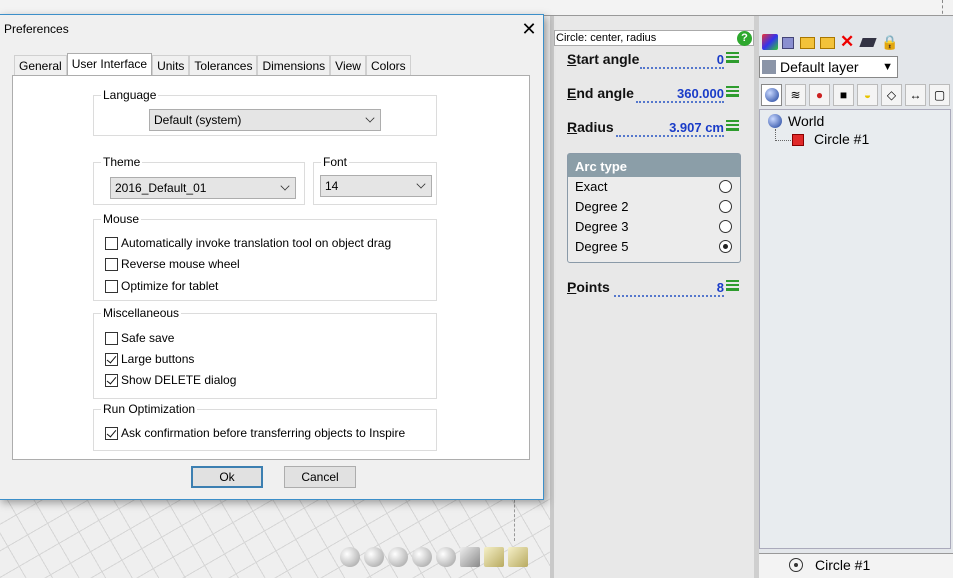 This screenshot has width=953, height=578. What do you see at coordinates (827, 43) in the screenshot?
I see `folder-icon` at bounding box center [827, 43].